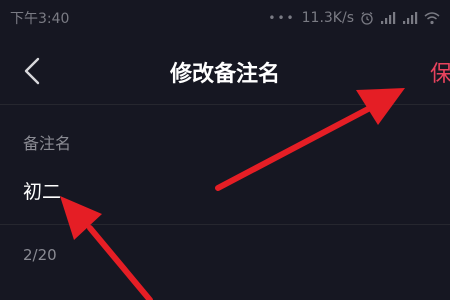 The width and height of the screenshot is (450, 300). What do you see at coordinates (327, 18) in the screenshot?
I see `network-speed: 11.3K/s` at bounding box center [327, 18].